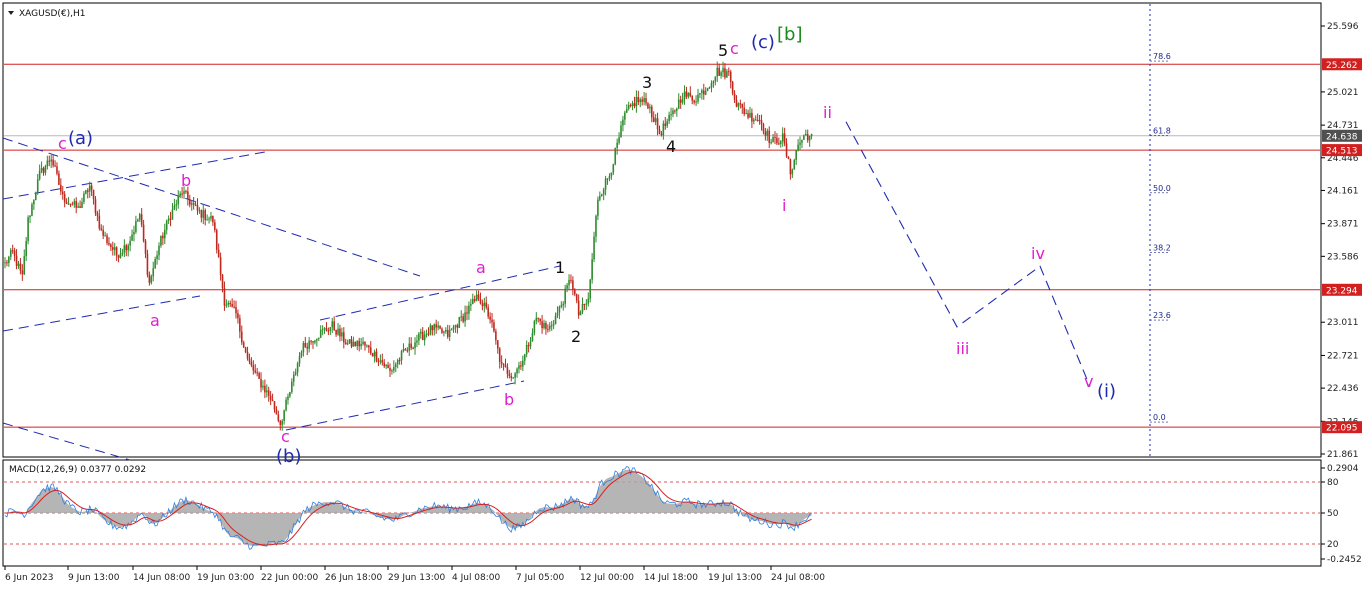 The height and width of the screenshot is (592, 1366). I want to click on wave-label-iv: iv, so click(1038, 253).